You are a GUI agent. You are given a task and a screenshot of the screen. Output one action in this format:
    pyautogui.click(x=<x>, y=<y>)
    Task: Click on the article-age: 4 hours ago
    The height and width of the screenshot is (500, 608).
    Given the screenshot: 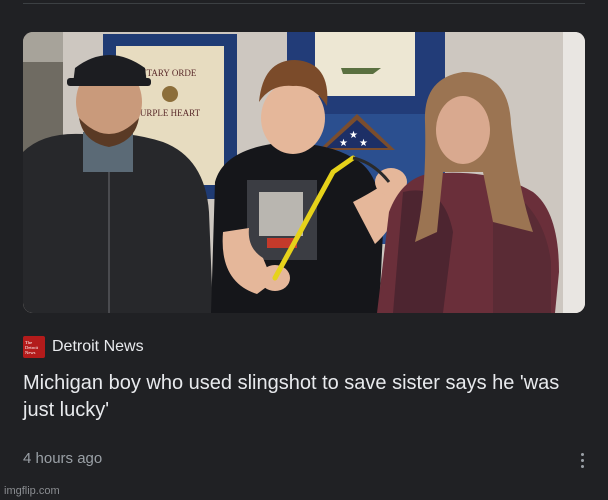 What is the action you would take?
    pyautogui.click(x=63, y=458)
    